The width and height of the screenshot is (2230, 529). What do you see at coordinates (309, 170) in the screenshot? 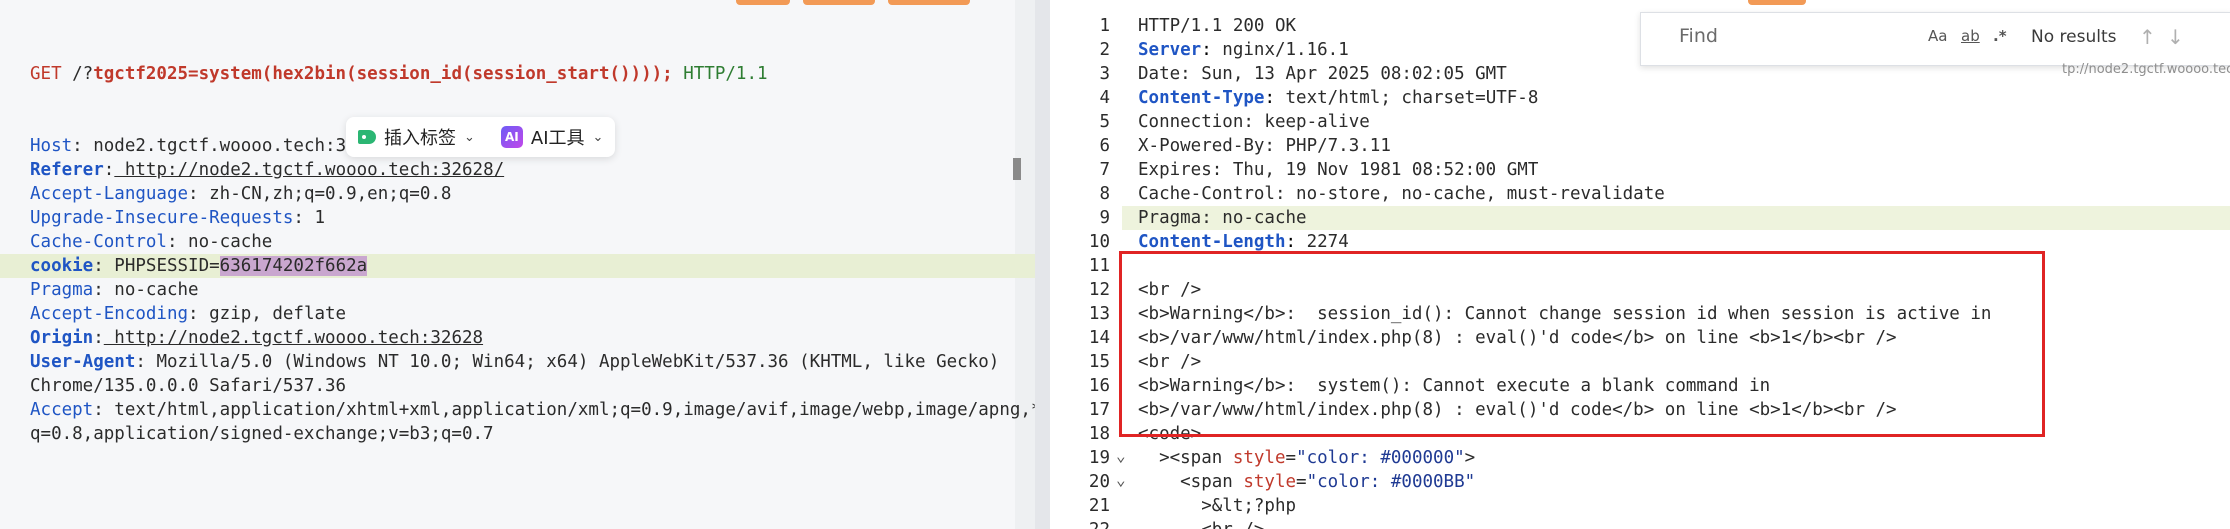
I see `header-url-link: http://node2.tgctf.woooo.tech:32628/` at bounding box center [309, 170].